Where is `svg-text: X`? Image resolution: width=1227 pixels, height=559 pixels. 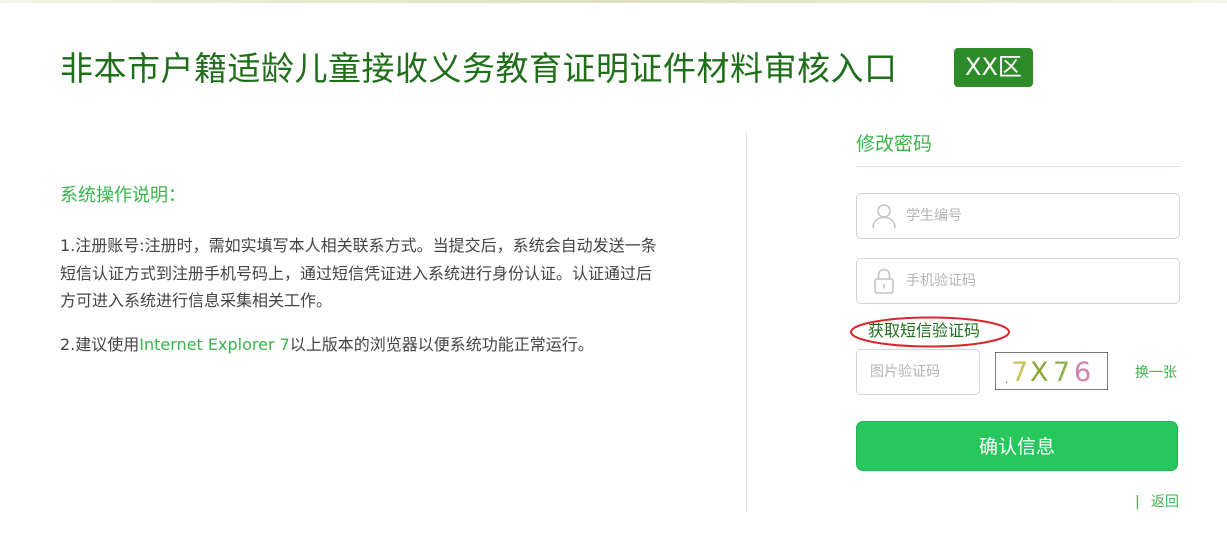
svg-text: X is located at coordinates (1039, 372).